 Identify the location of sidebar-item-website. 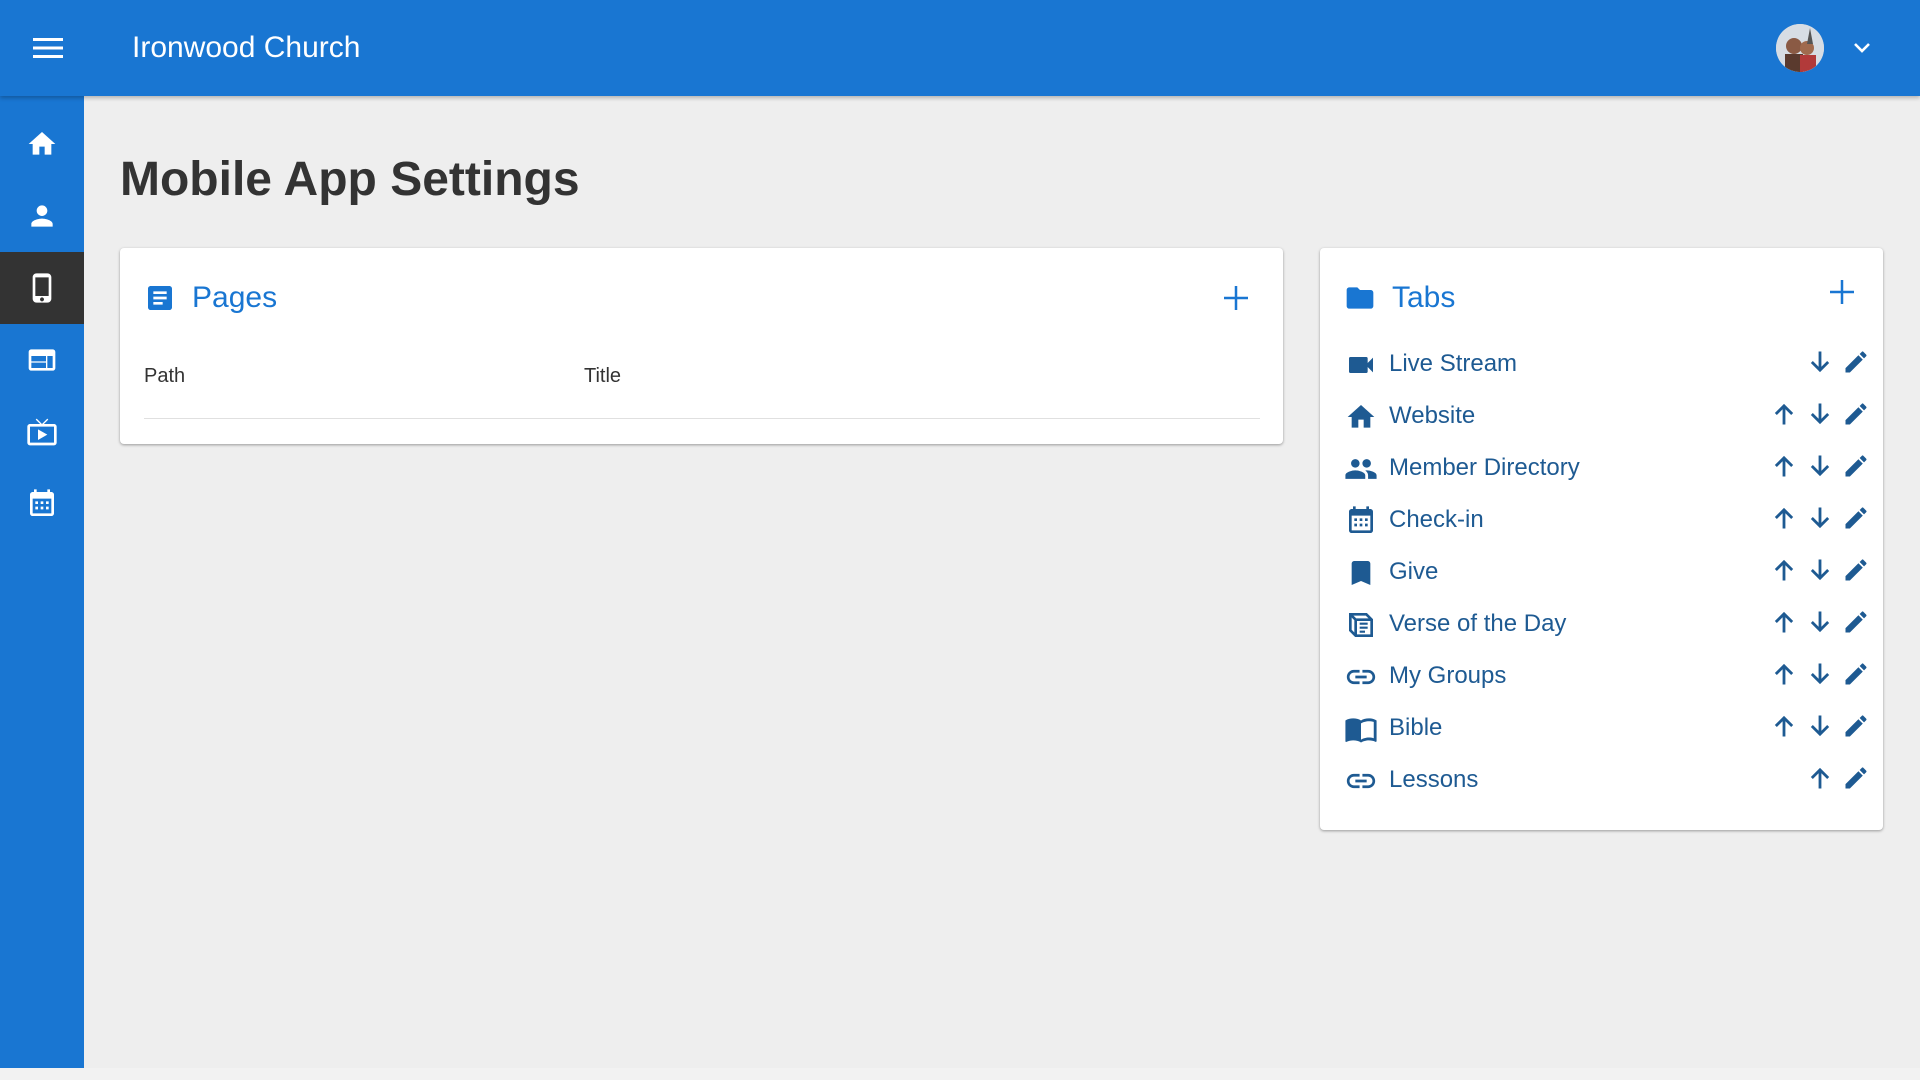
(42, 360).